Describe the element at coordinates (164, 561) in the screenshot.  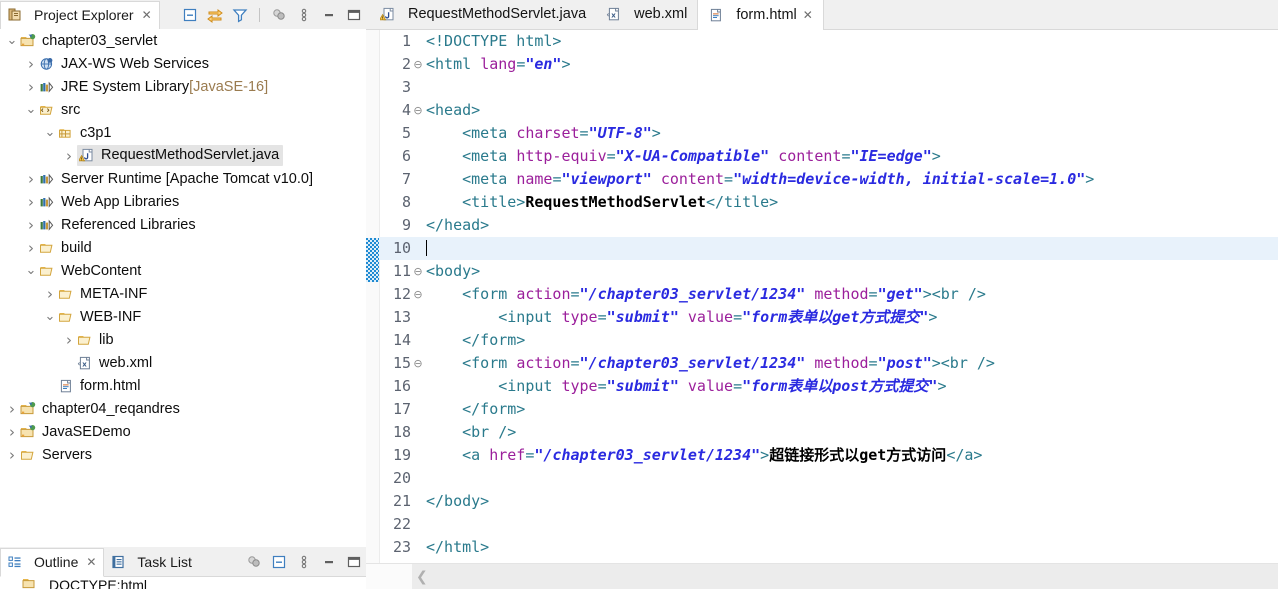
I see `tab-task-list-label: Task List` at that location.